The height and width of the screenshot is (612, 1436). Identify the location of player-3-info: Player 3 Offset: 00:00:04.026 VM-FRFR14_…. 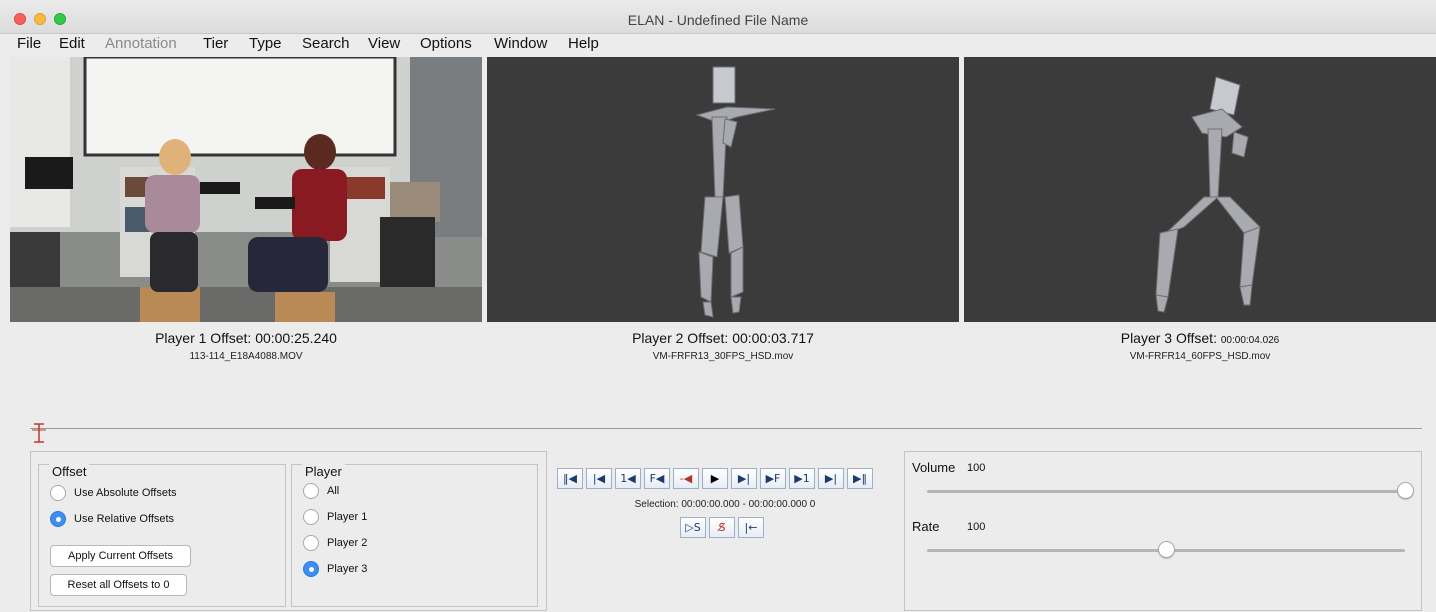
(1200, 346).